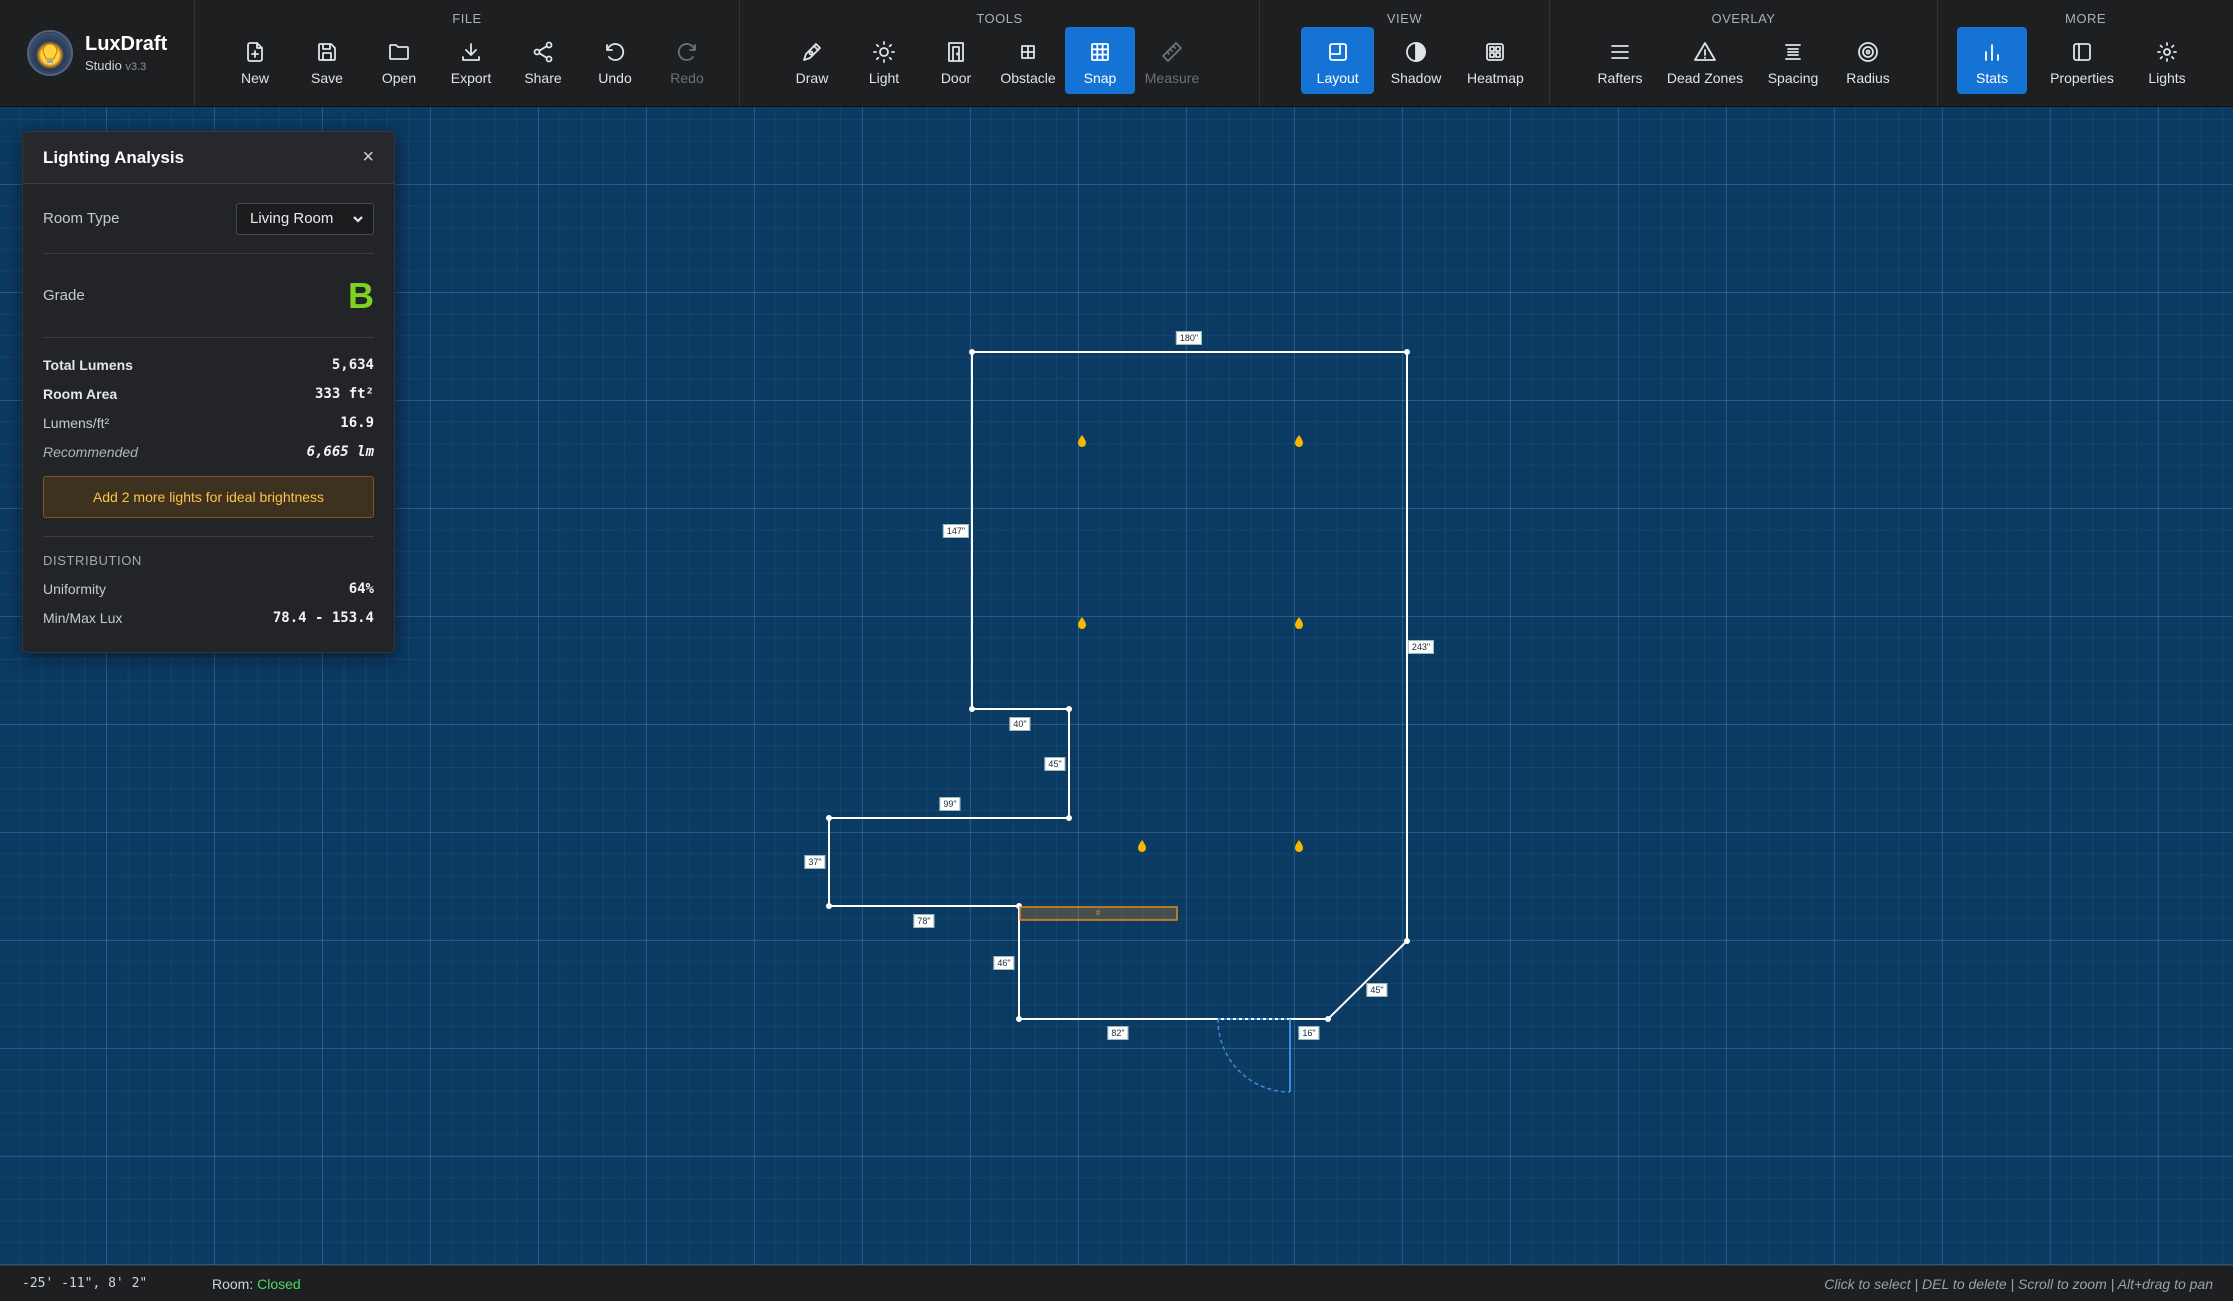  Describe the element at coordinates (233, 1283) in the screenshot. I see `room-status-label: Room:` at that location.